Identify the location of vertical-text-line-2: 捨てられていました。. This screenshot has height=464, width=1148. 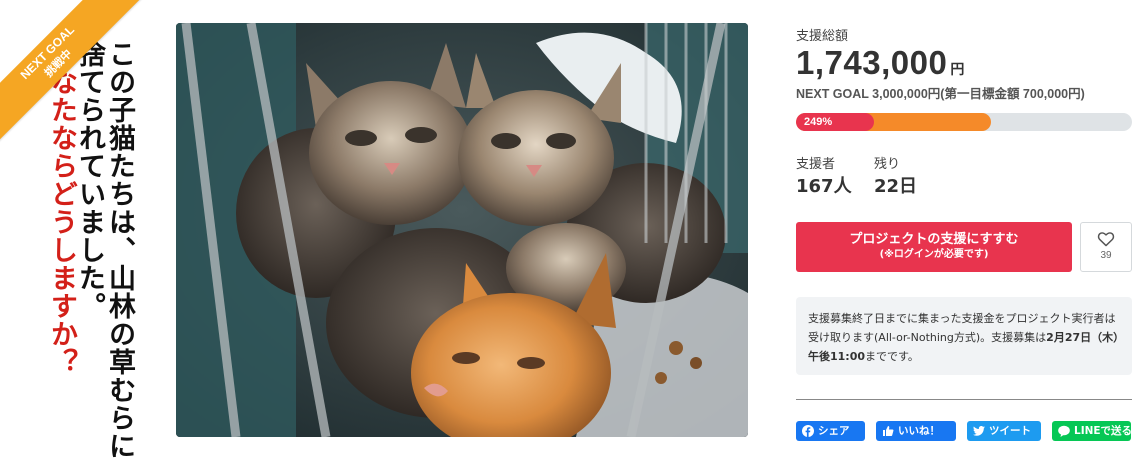
(89, 180).